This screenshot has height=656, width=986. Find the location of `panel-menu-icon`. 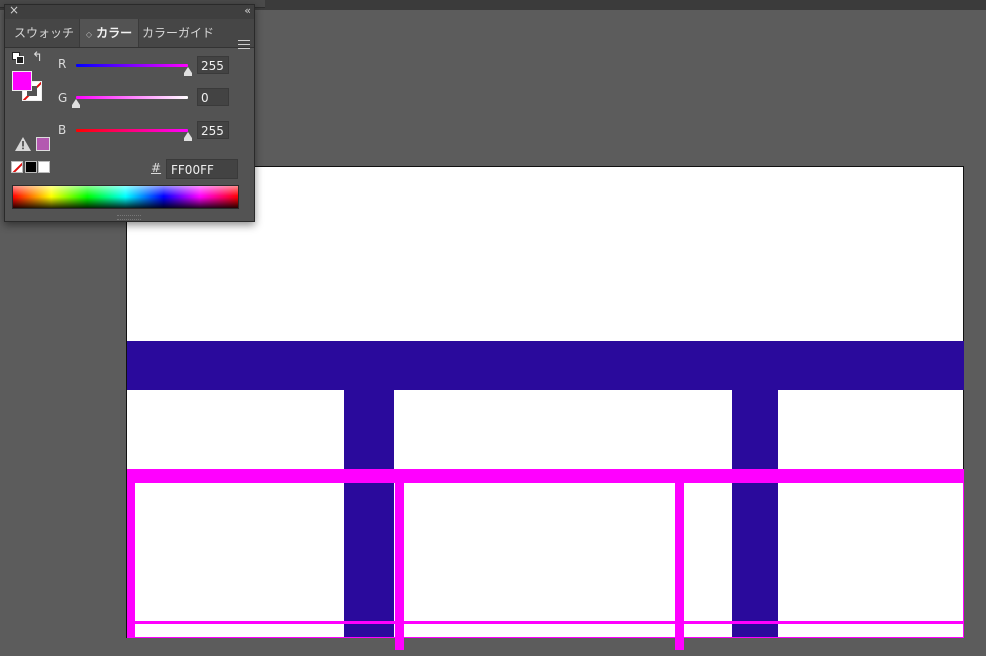

panel-menu-icon is located at coordinates (244, 45).